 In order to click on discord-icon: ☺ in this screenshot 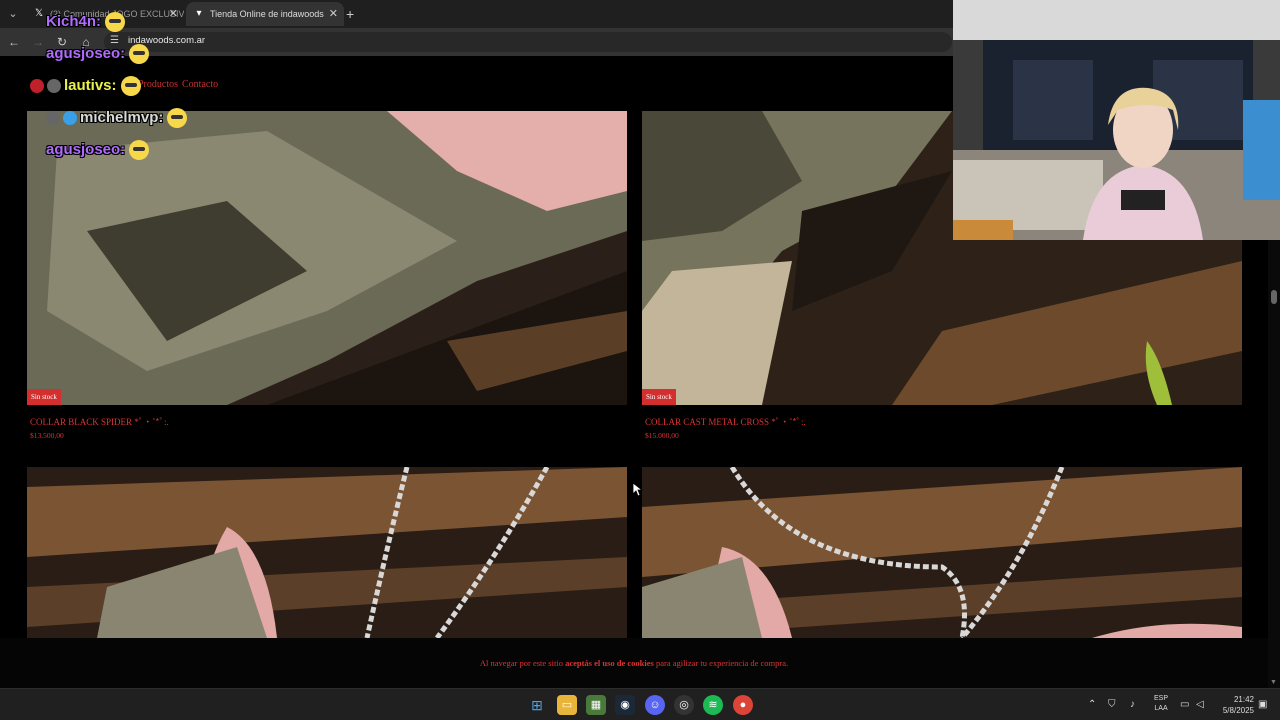, I will do `click(655, 705)`.